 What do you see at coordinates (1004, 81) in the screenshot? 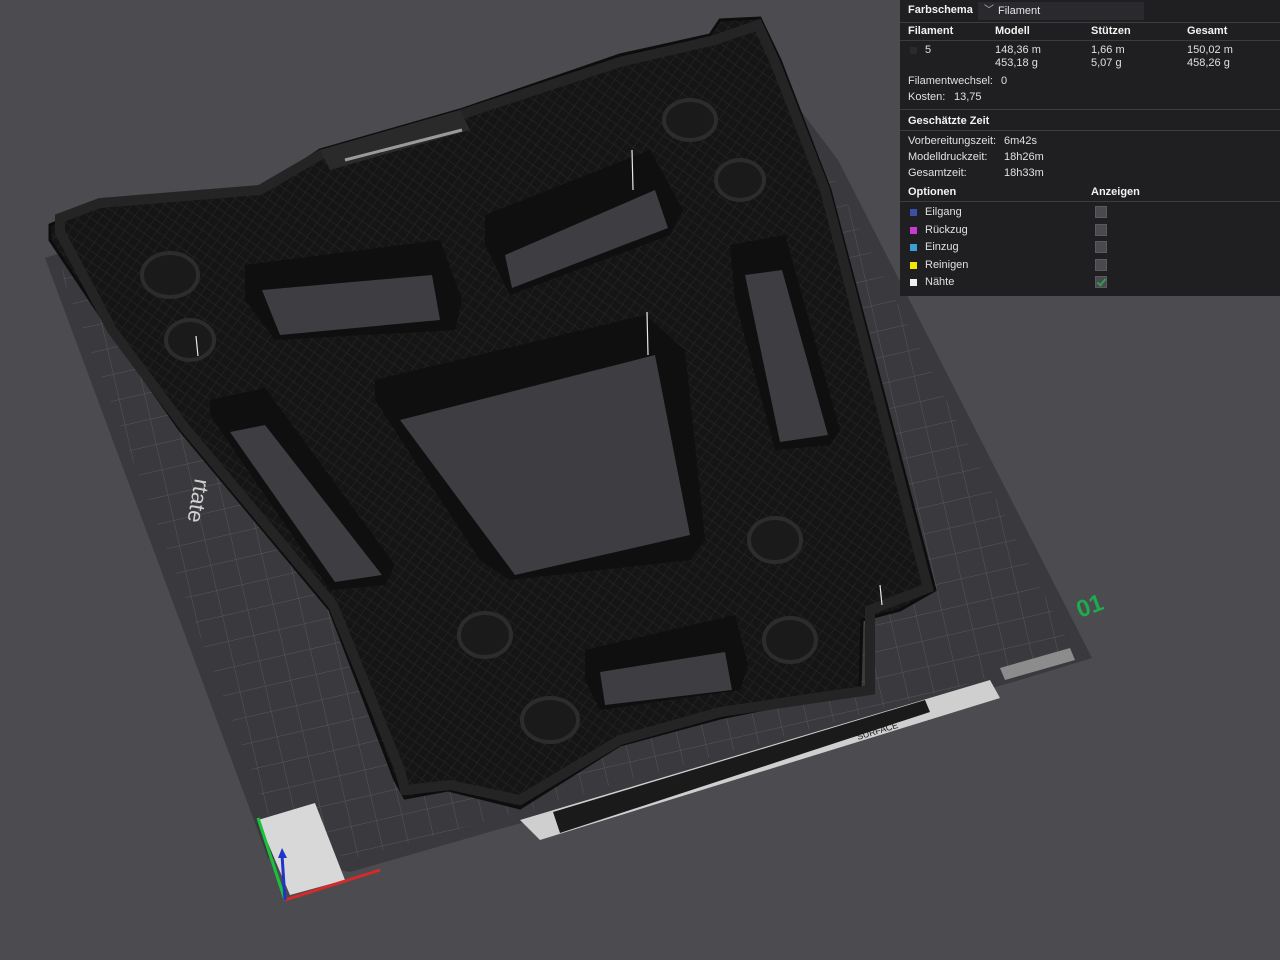
I see `filament-changes-value: 0` at bounding box center [1004, 81].